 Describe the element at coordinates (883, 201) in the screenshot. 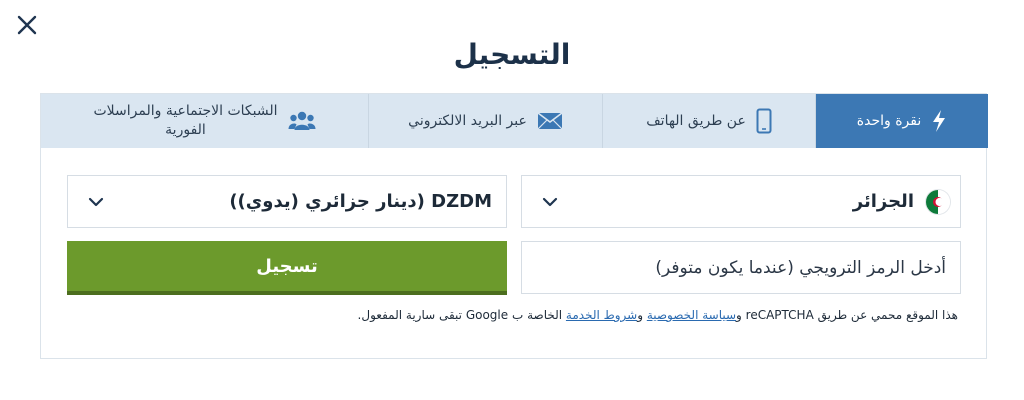

I see `country-value: الجزائر` at that location.